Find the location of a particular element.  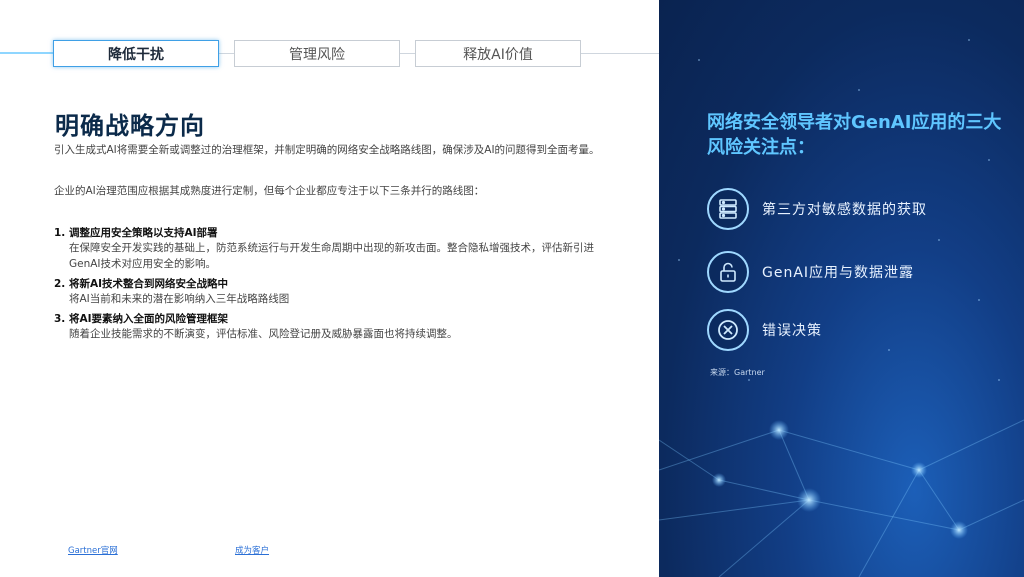

list-item-heading: 1. 调整应用安全策略以支持AI部署 is located at coordinates (136, 233).